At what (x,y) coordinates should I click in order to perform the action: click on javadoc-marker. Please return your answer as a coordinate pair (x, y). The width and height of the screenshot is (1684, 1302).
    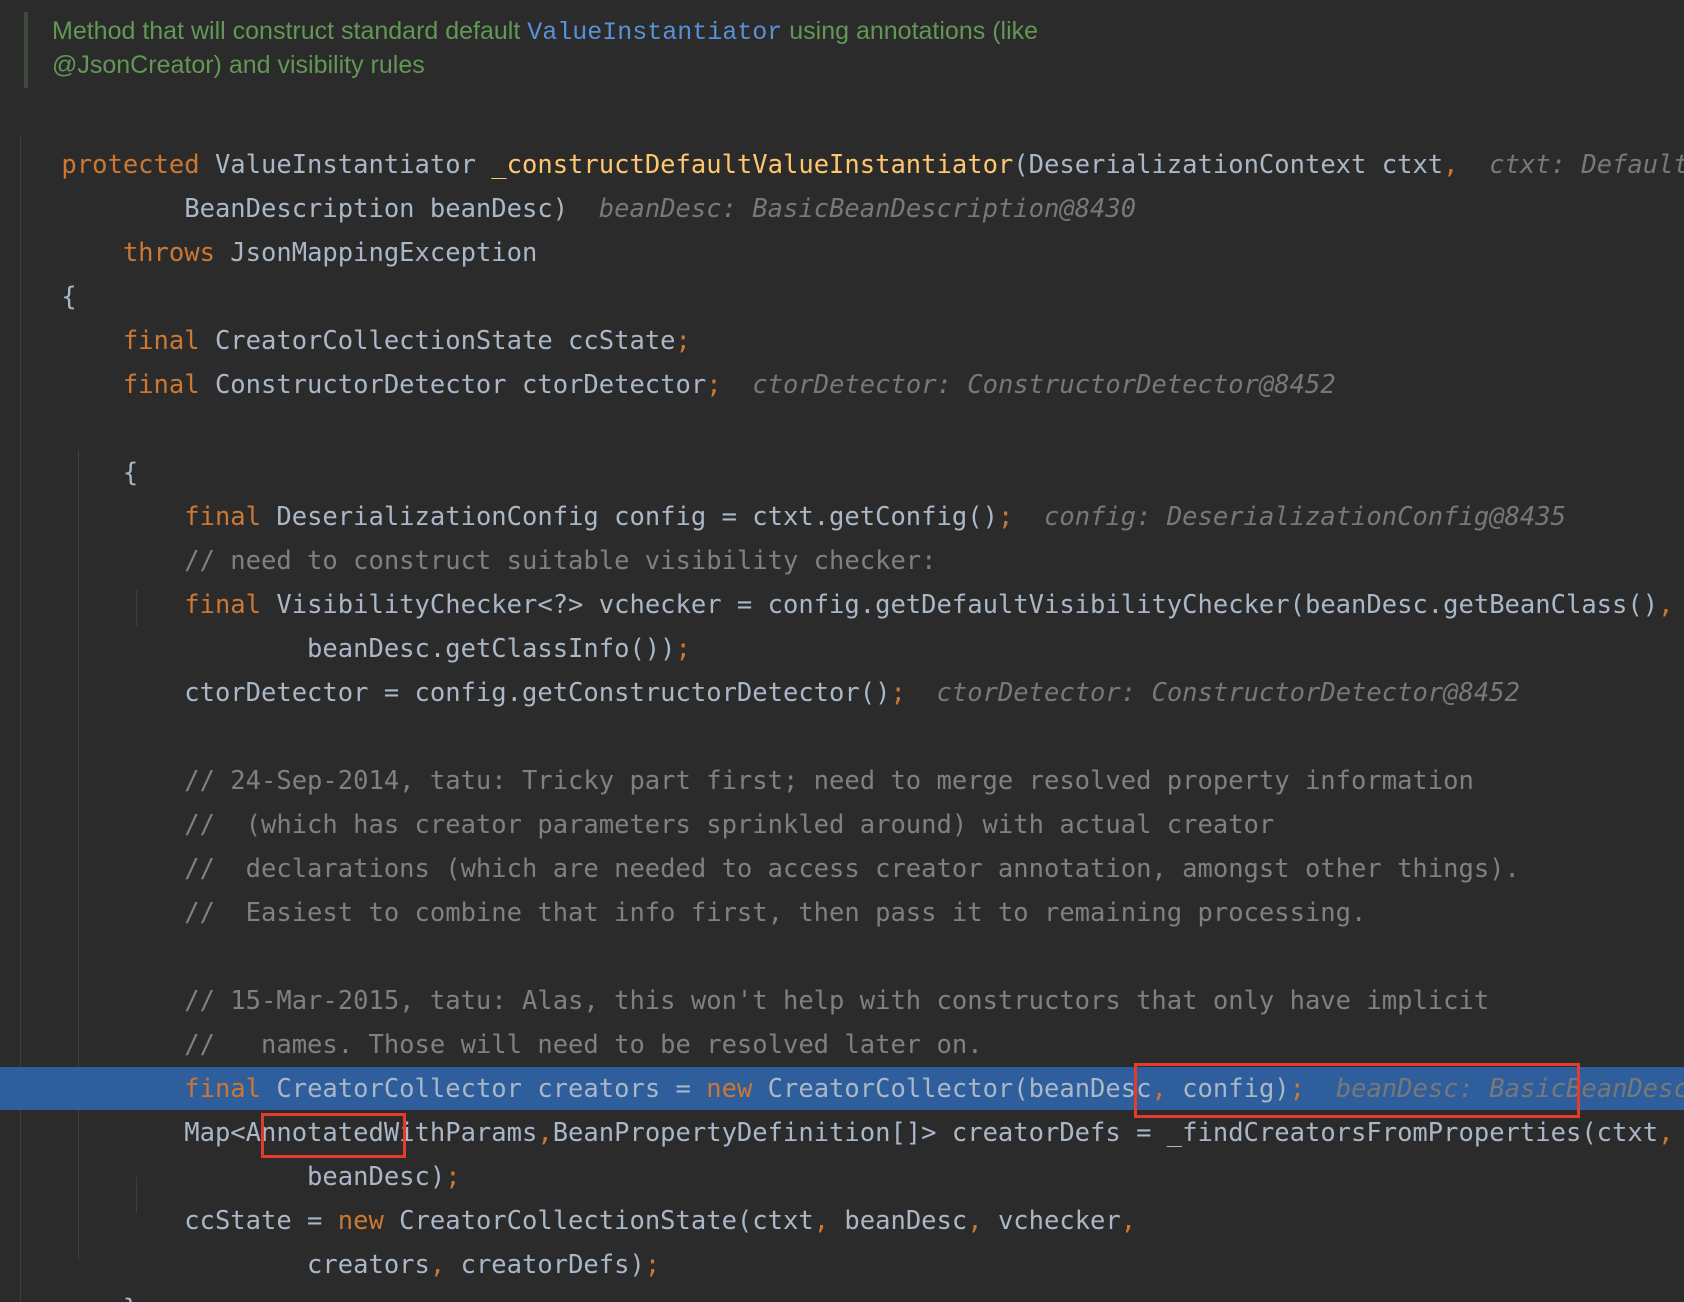
    Looking at the image, I should click on (26, 50).